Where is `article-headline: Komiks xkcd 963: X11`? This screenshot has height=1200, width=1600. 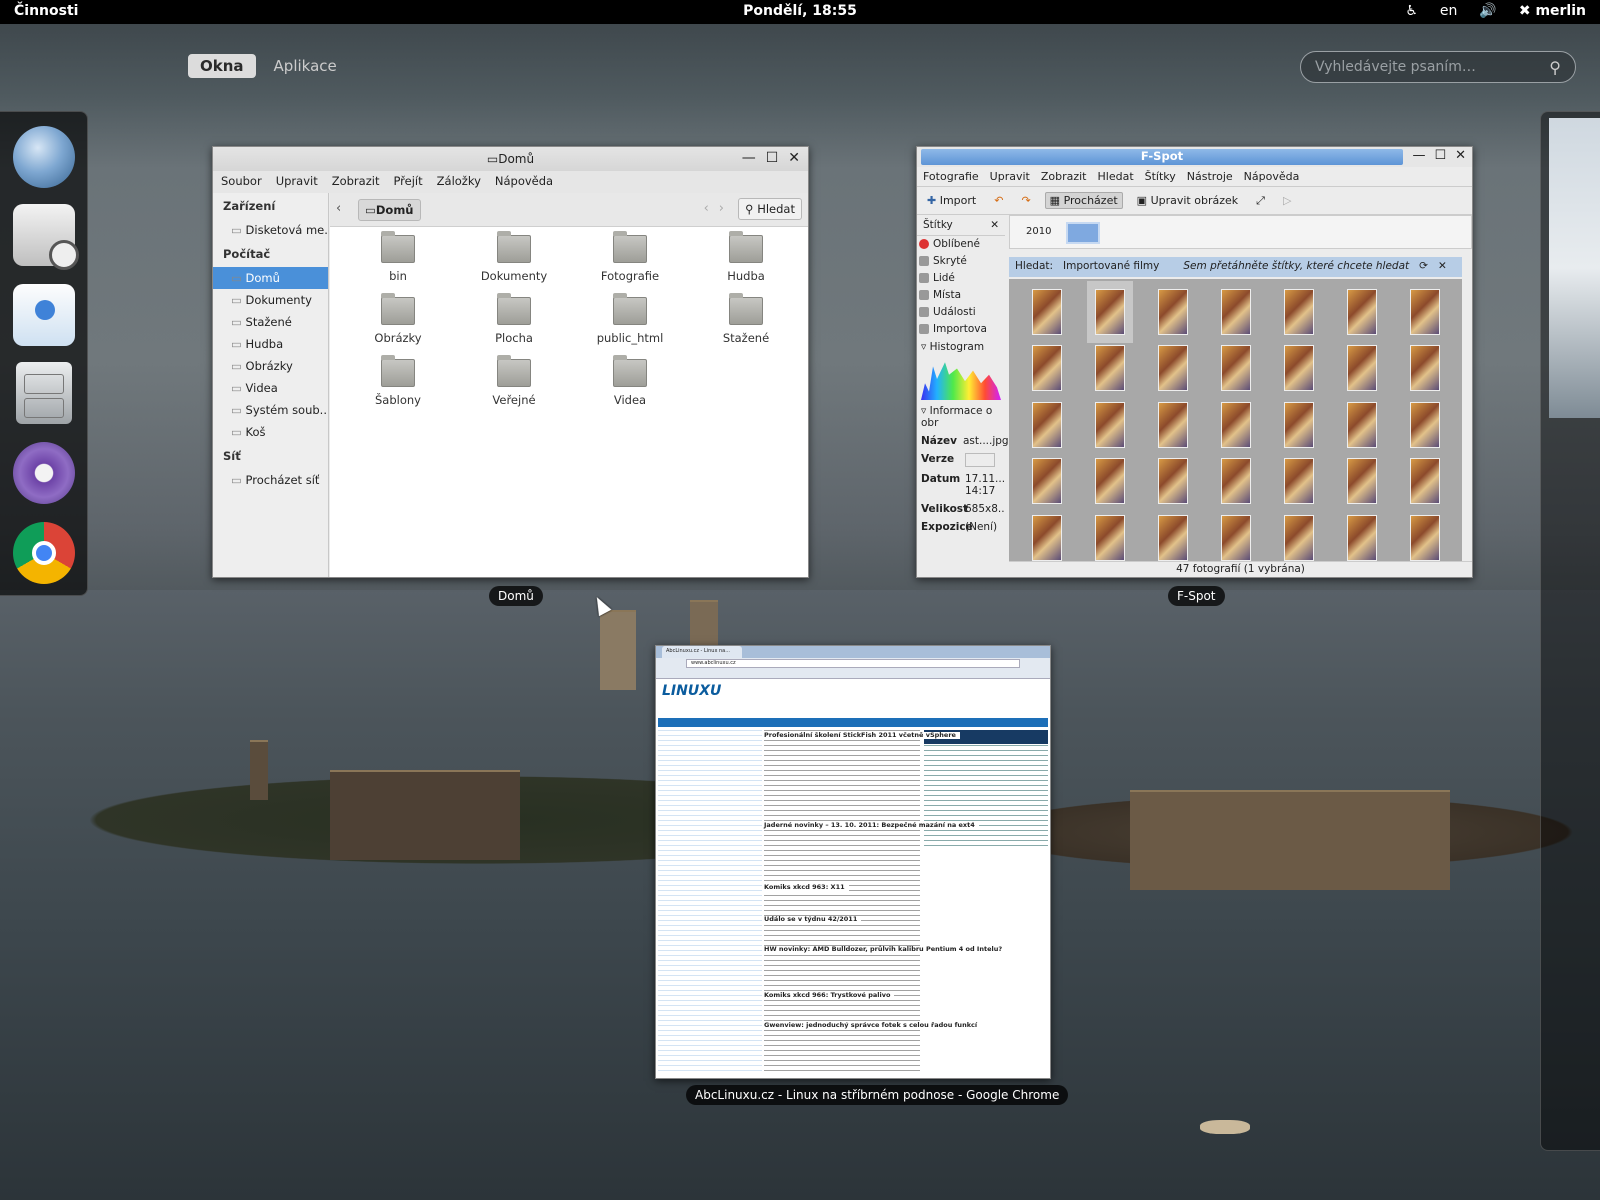
article-headline: Komiks xkcd 963: X11 is located at coordinates (806, 887).